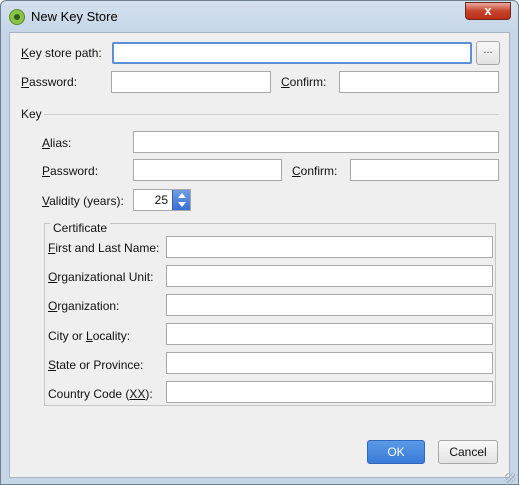 This screenshot has height=485, width=519. I want to click on organizational-unit-label: Organizational Unit:, so click(101, 277).